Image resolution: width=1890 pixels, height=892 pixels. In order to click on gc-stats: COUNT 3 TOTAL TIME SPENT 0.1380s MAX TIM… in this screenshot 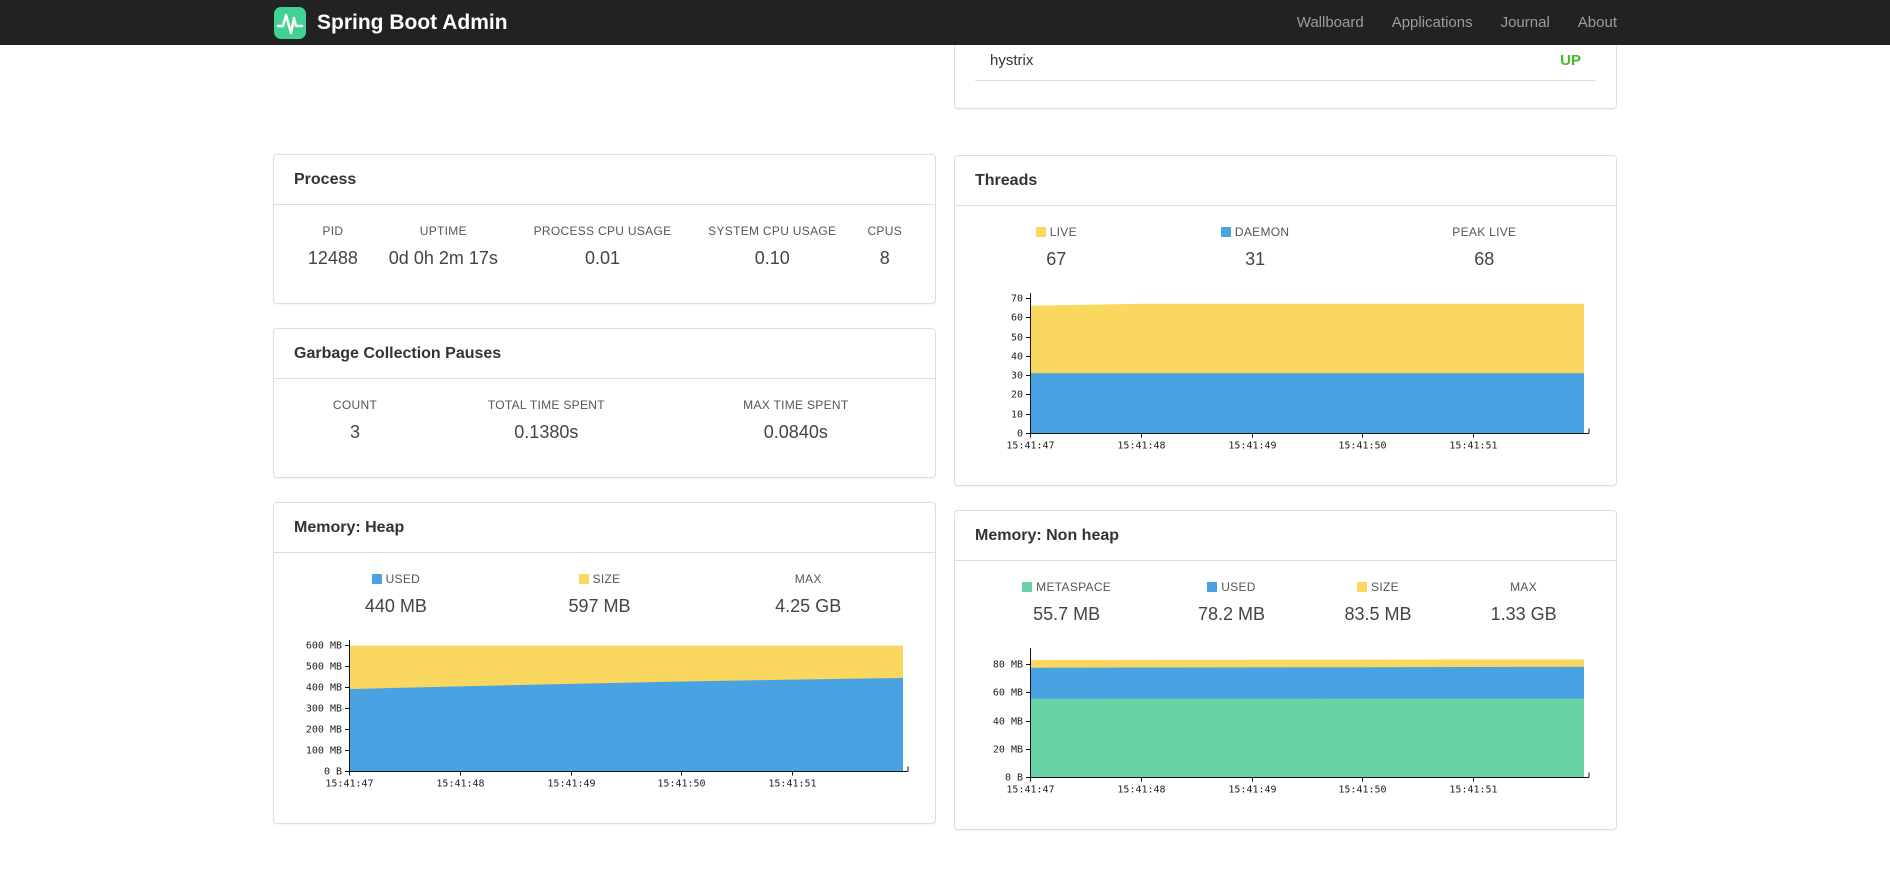, I will do `click(604, 428)`.